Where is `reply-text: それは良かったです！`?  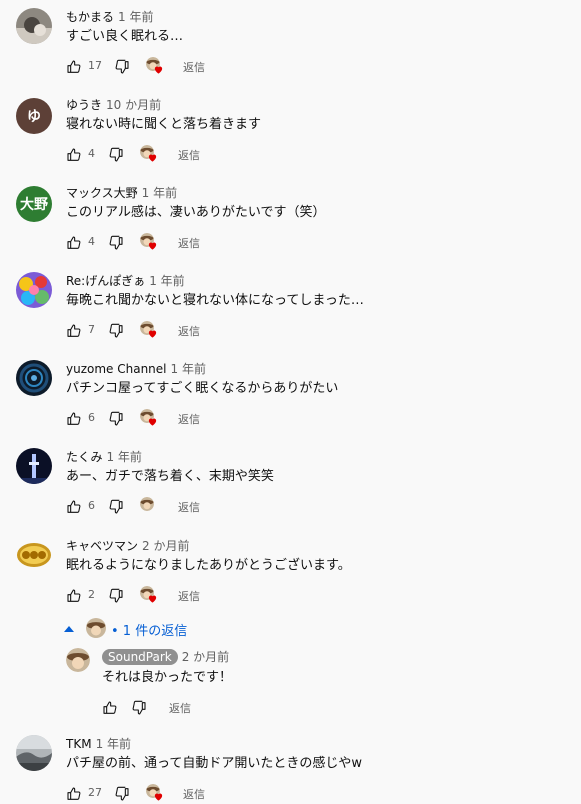
reply-text: それは良かったです！ is located at coordinates (167, 677).